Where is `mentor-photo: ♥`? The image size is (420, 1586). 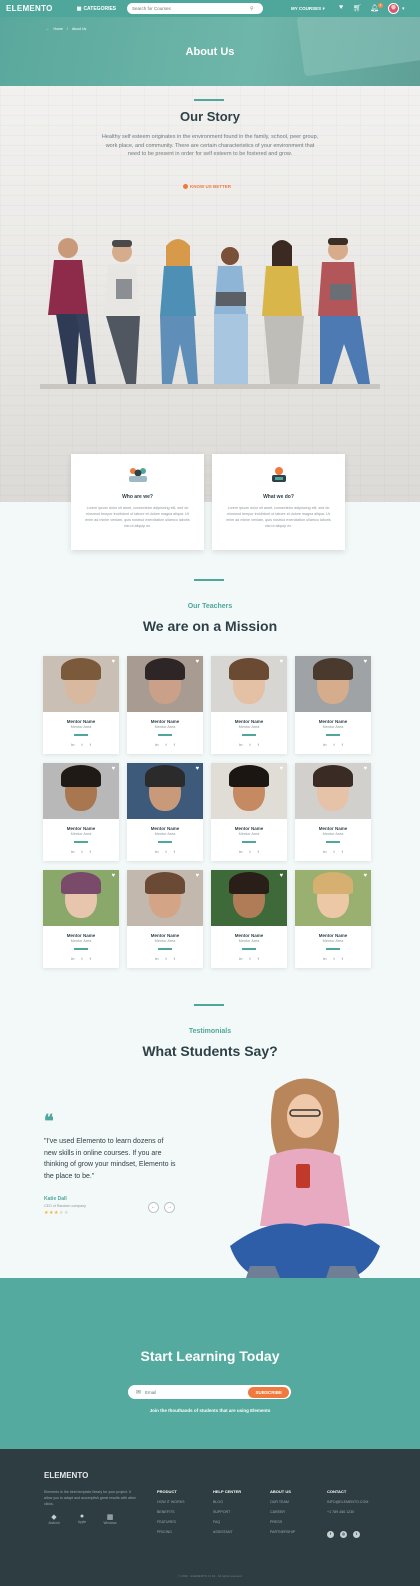
mentor-photo: ♥ is located at coordinates (333, 898).